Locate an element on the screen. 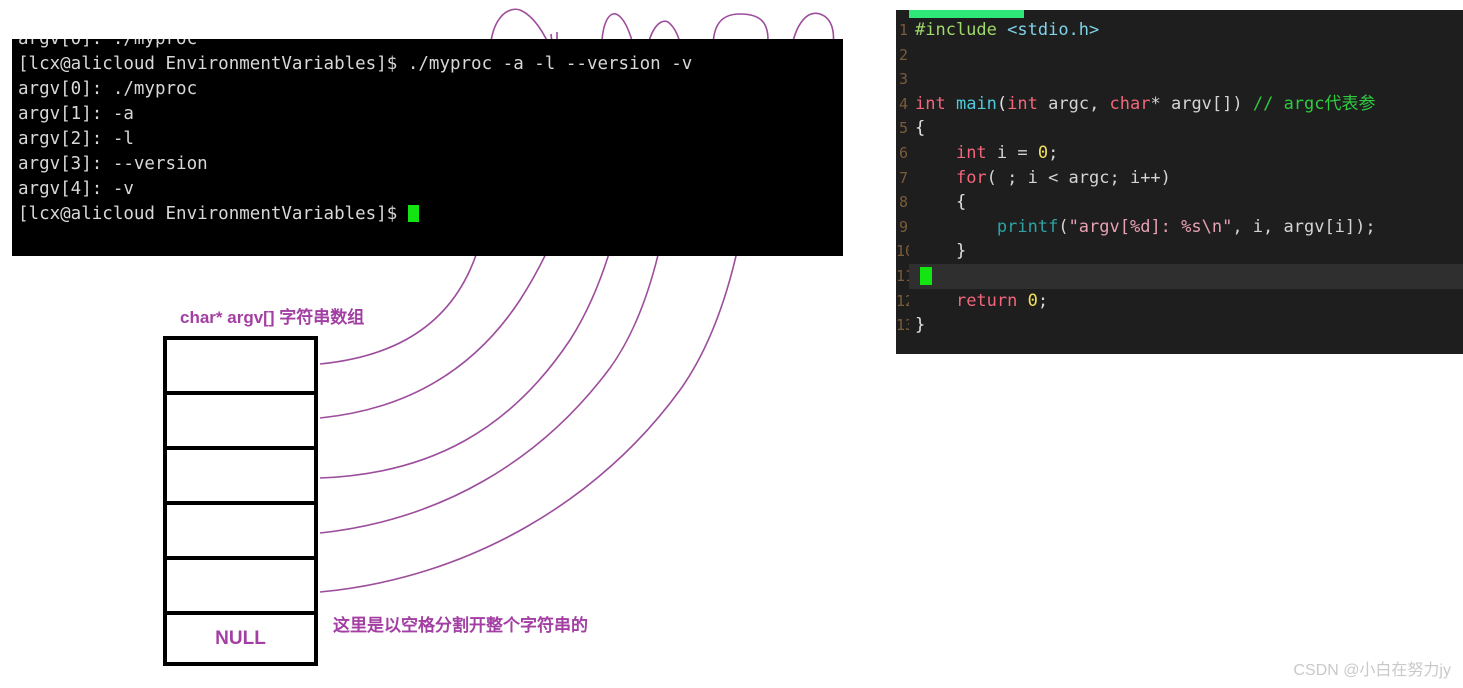  line-number: 3 is located at coordinates (903, 79).